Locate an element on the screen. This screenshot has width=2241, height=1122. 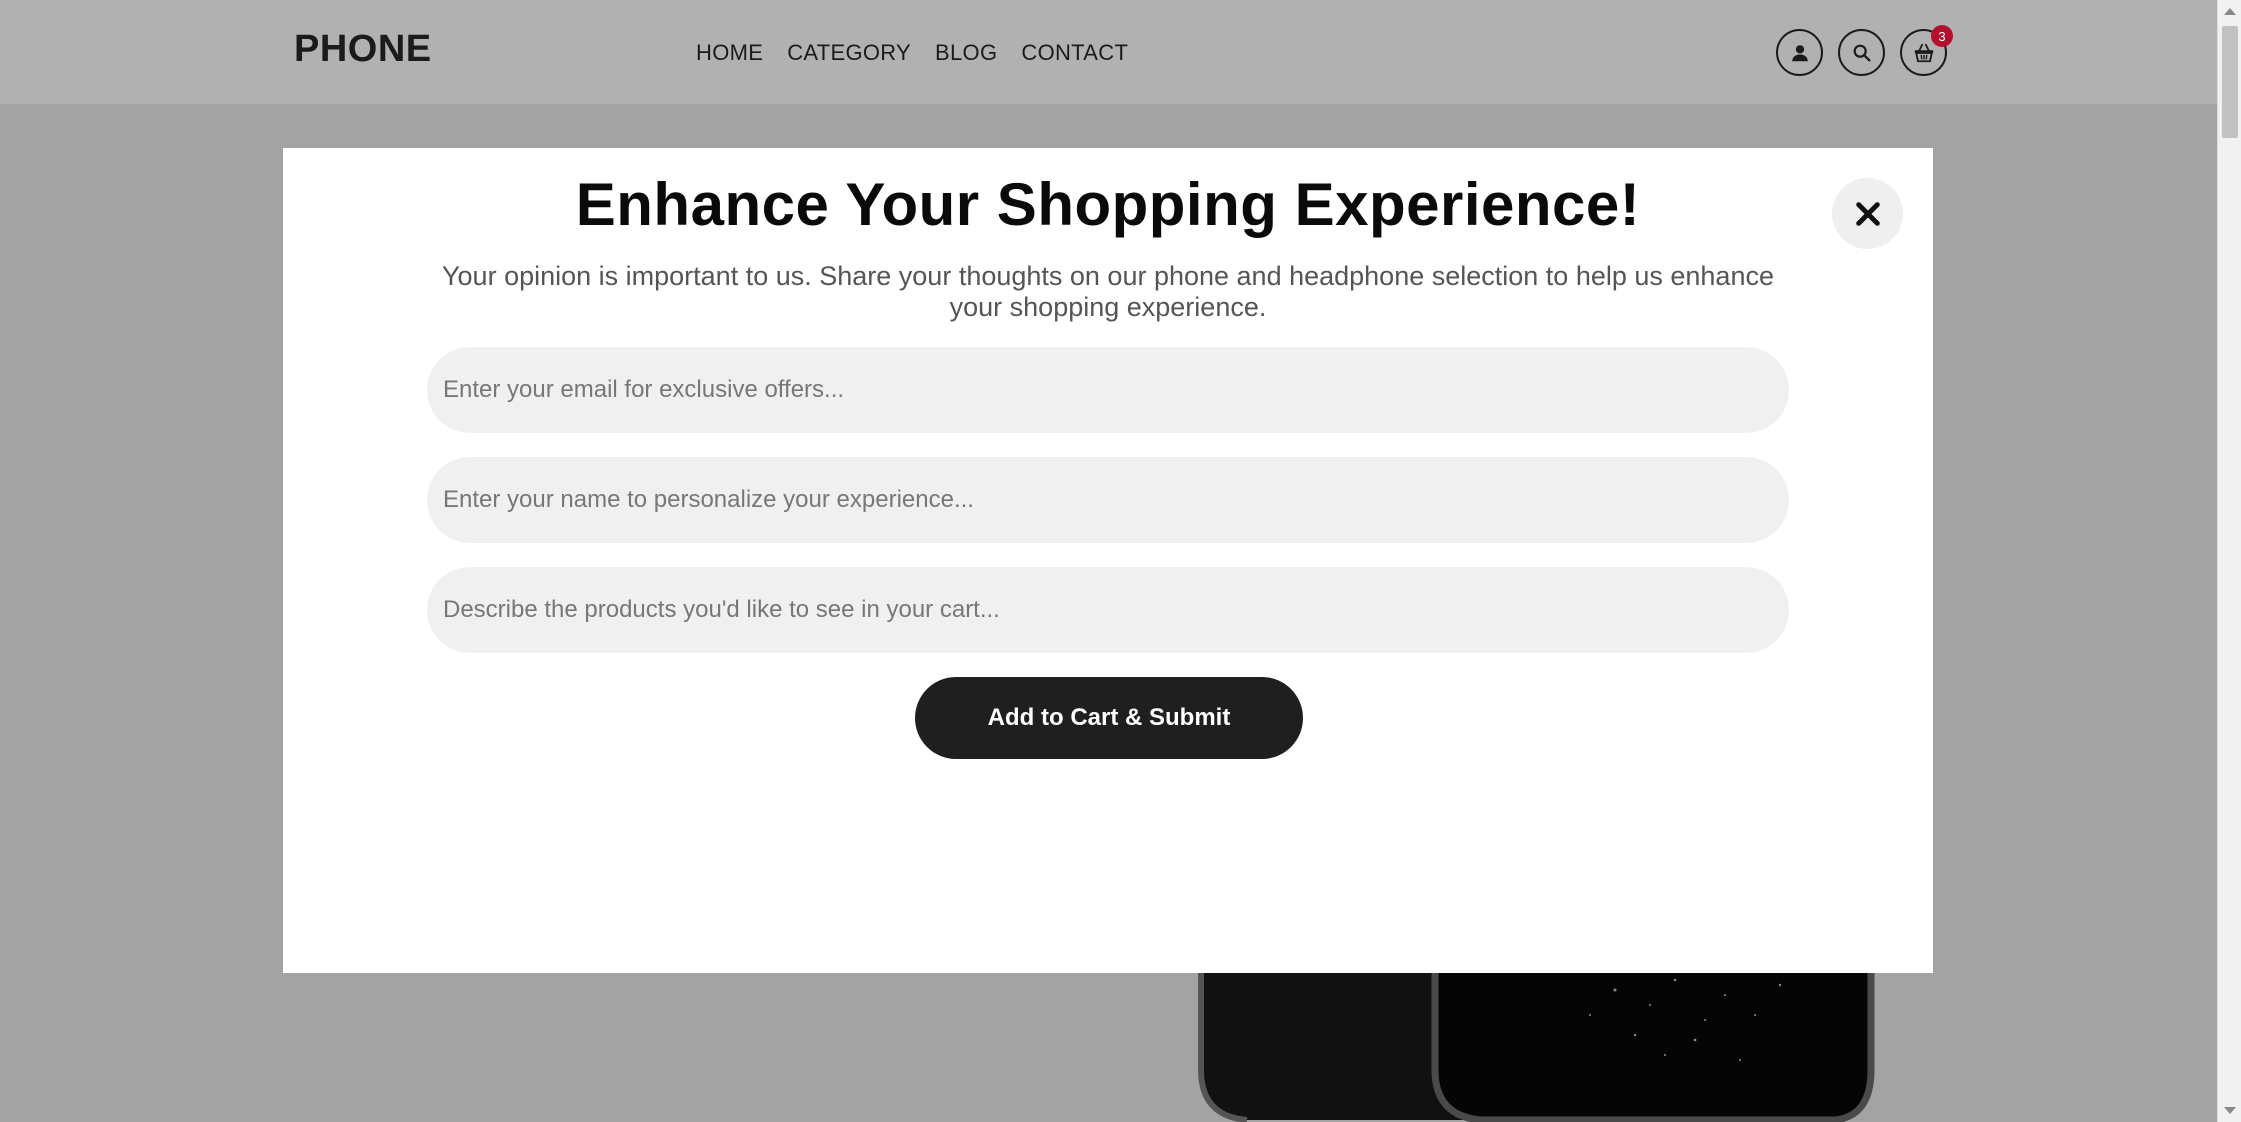
account-button is located at coordinates (1799, 52).